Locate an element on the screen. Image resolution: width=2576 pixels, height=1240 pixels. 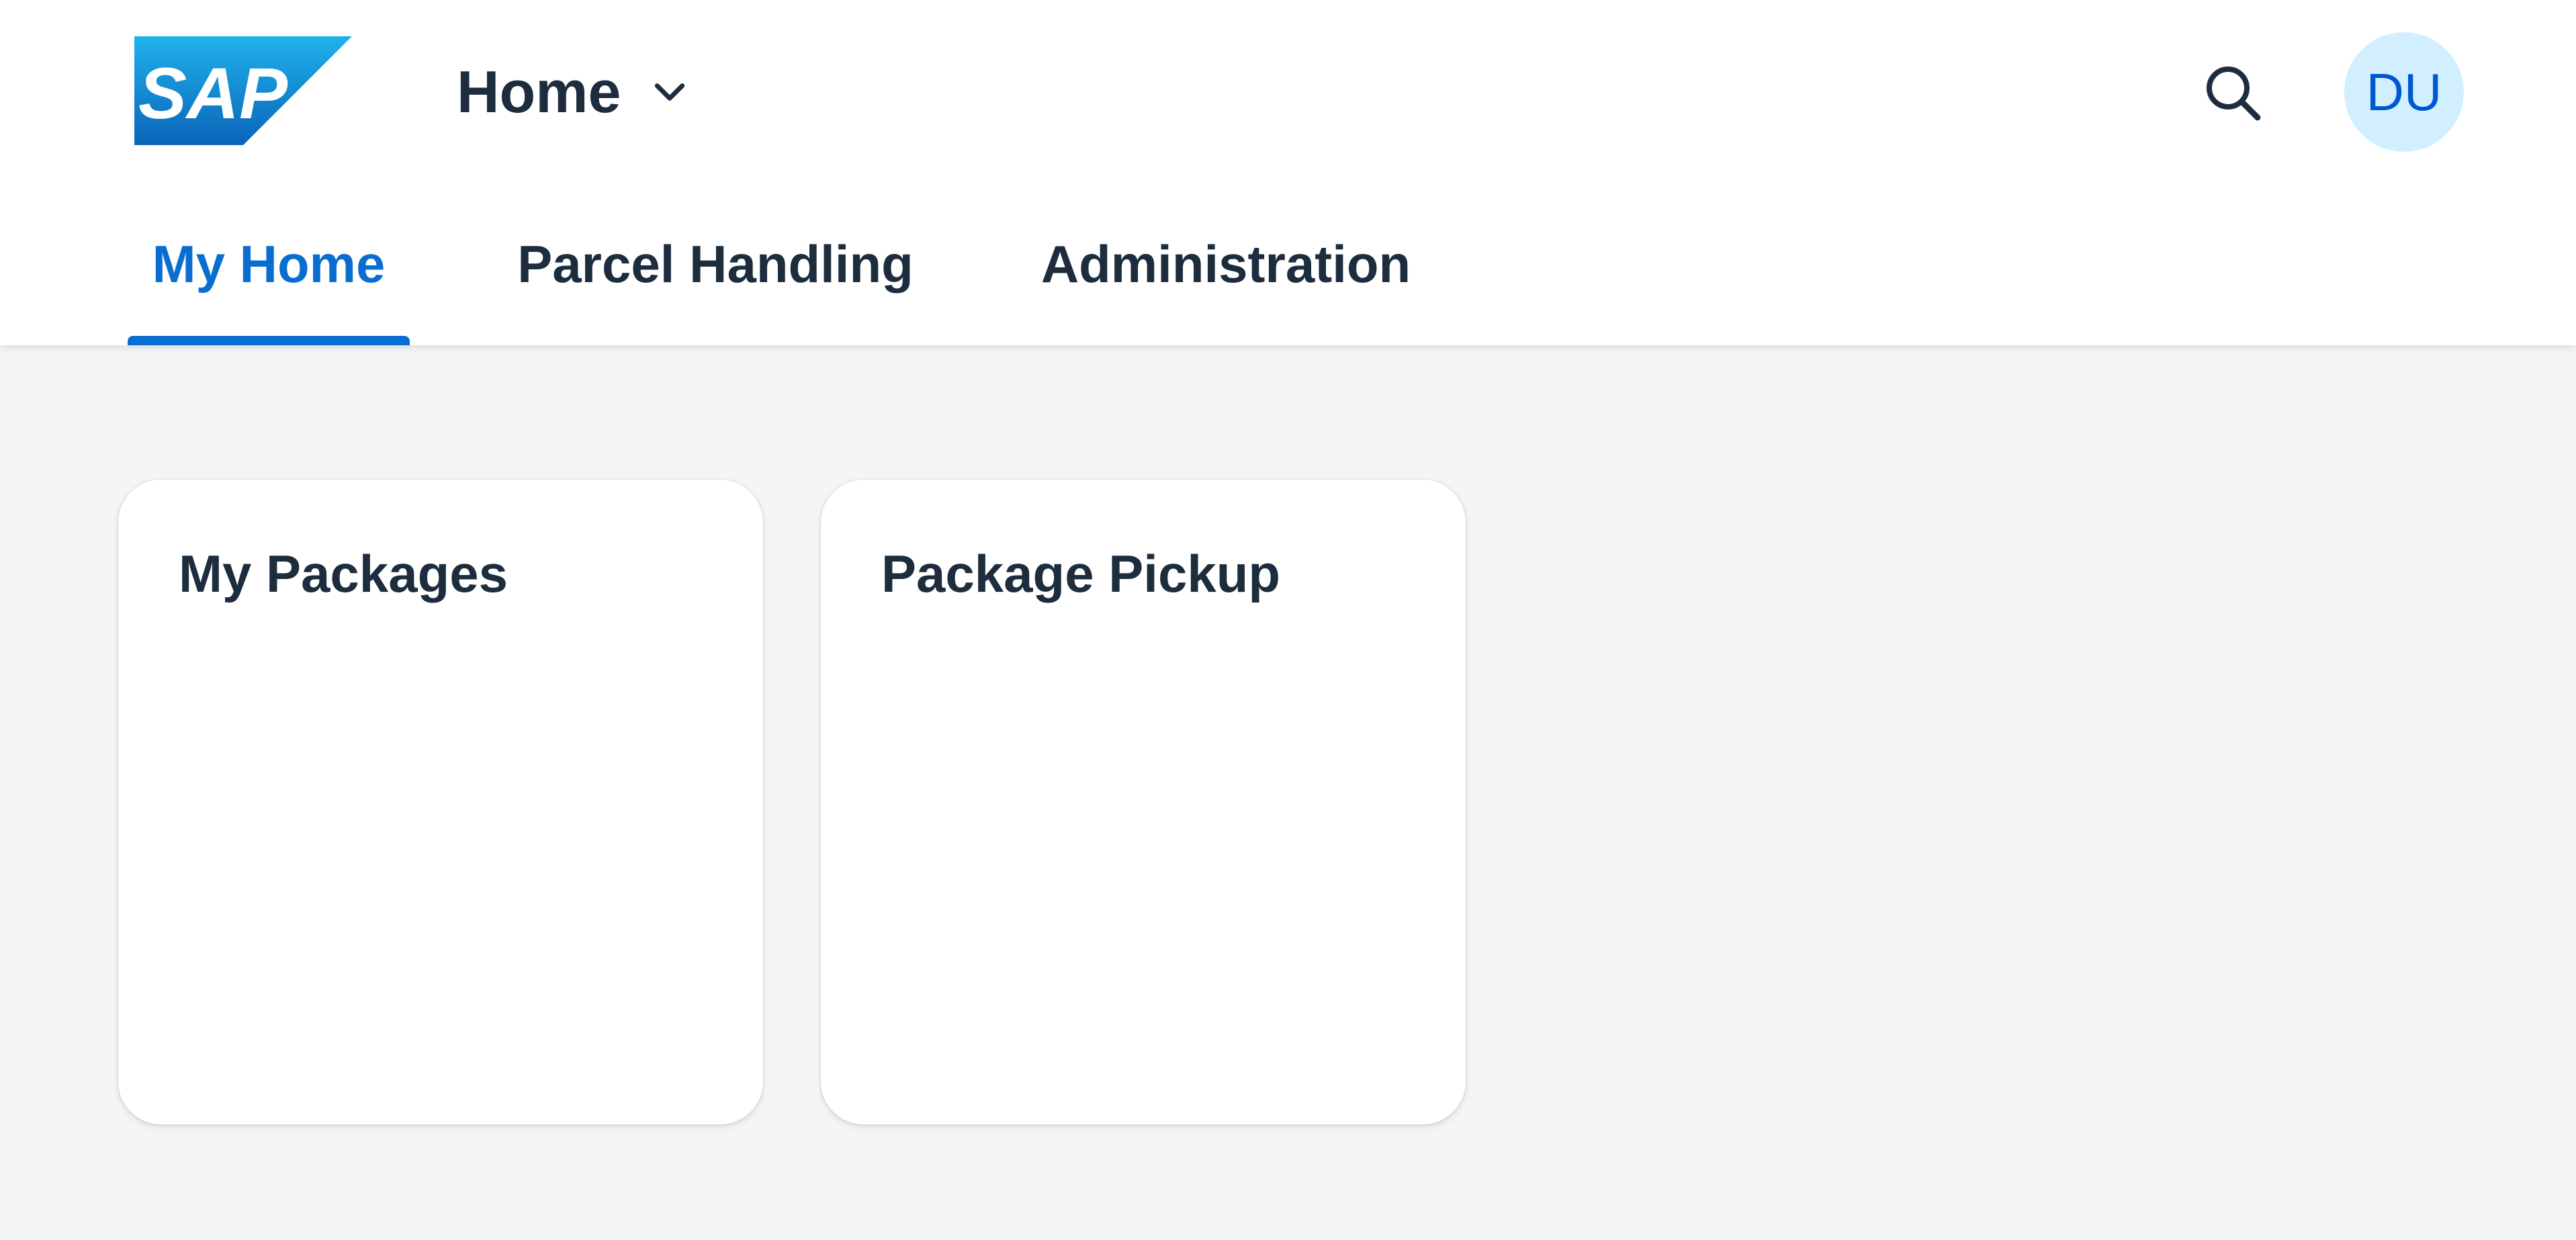
sap-logo-graphic: SAP is located at coordinates (243, 90).